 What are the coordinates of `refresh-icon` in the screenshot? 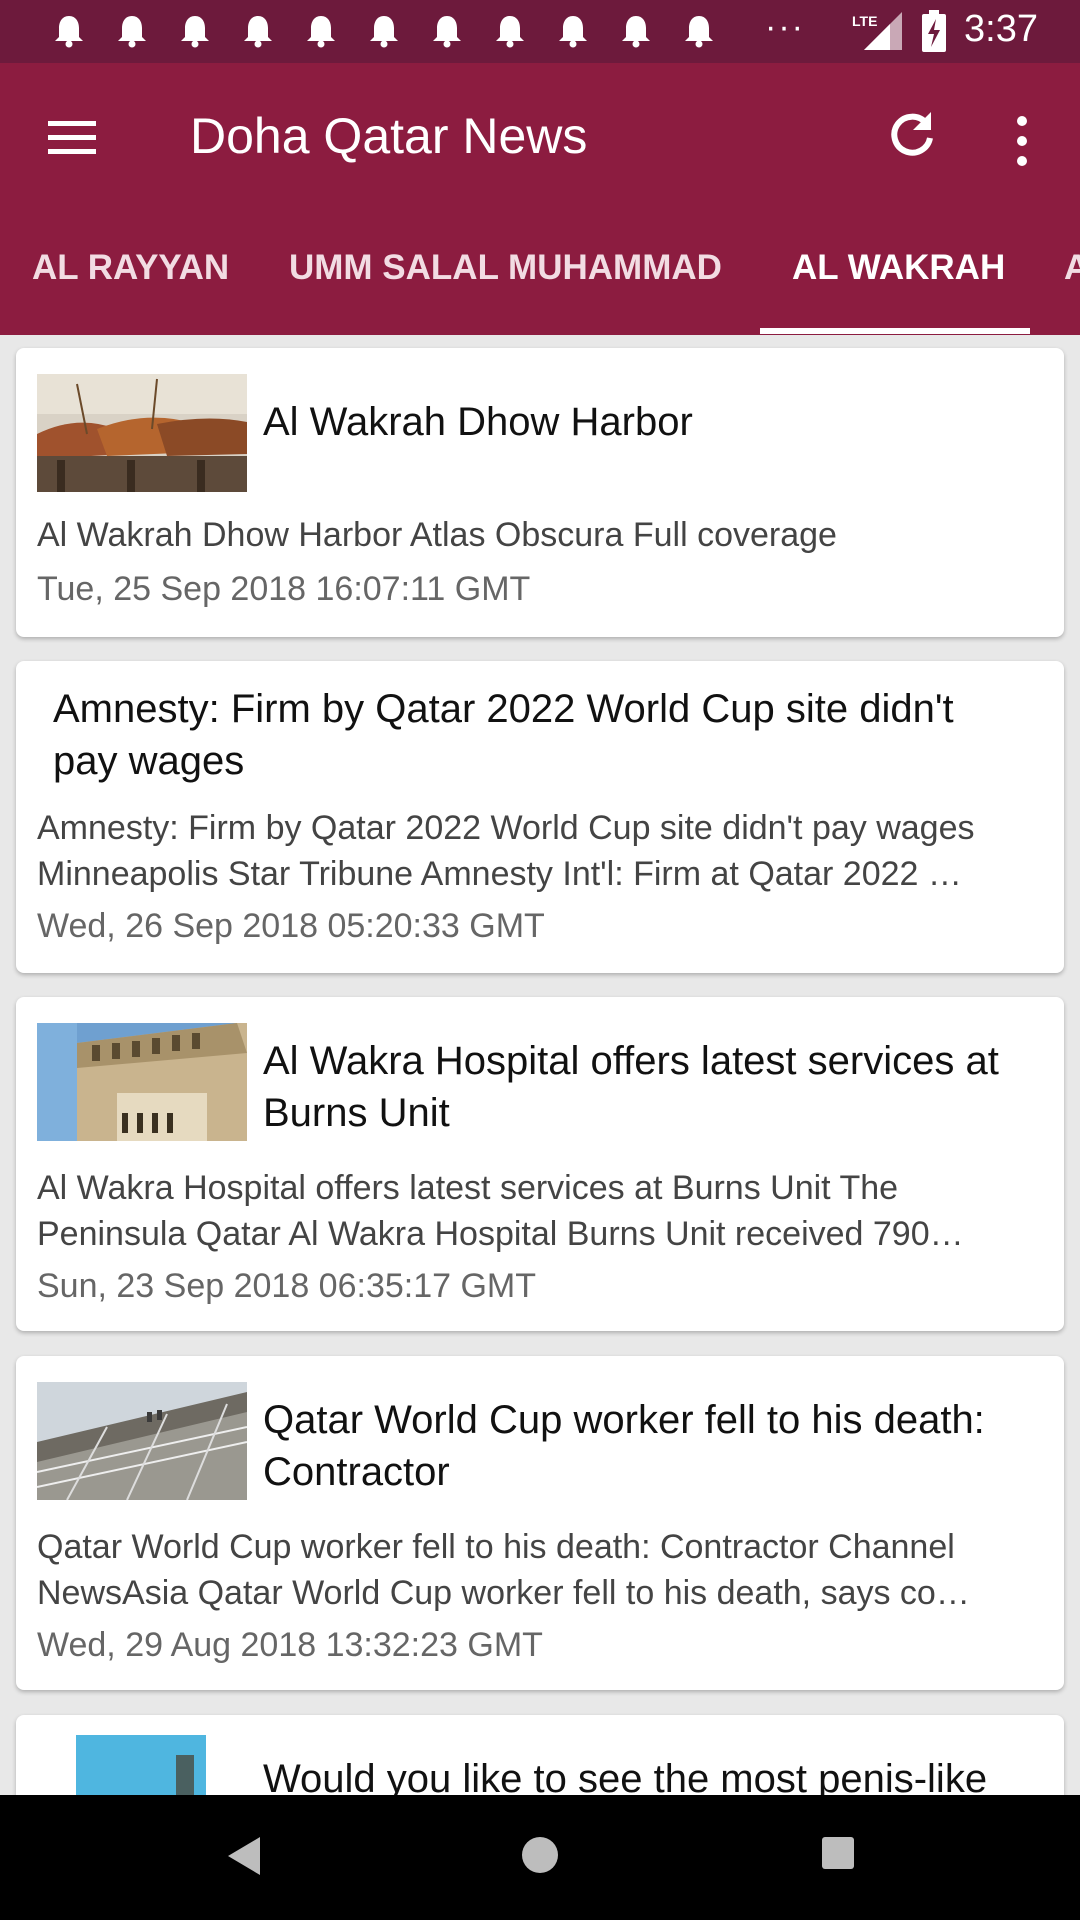 It's located at (912, 135).